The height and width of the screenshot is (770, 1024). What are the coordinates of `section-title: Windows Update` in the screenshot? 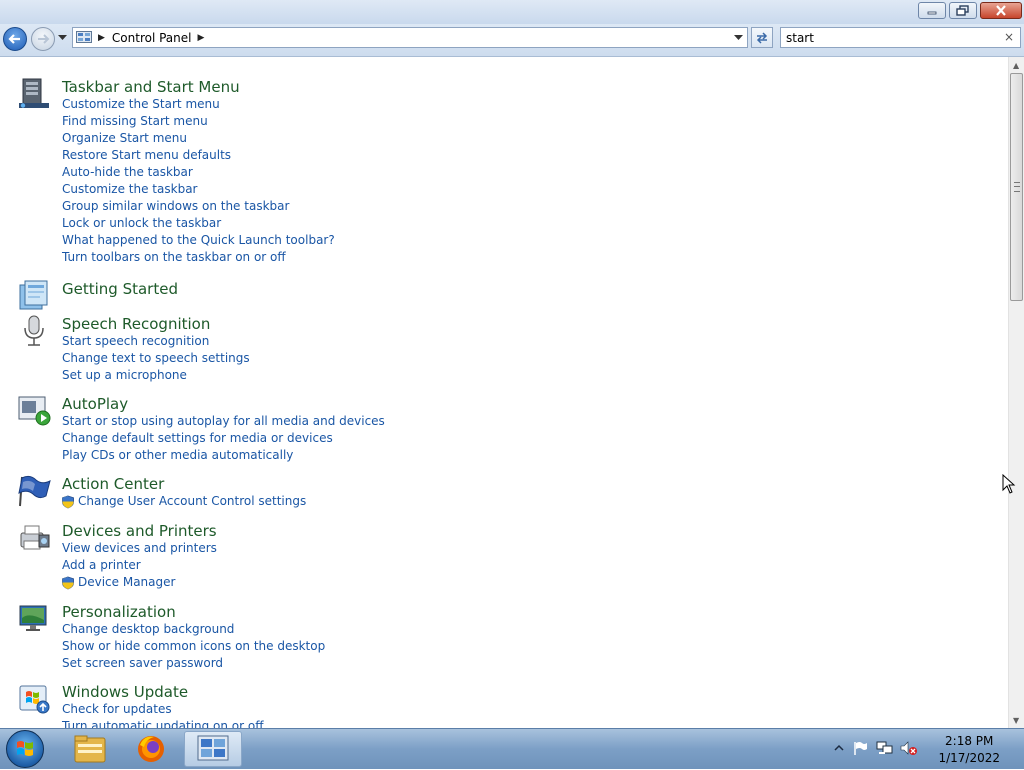 It's located at (125, 692).